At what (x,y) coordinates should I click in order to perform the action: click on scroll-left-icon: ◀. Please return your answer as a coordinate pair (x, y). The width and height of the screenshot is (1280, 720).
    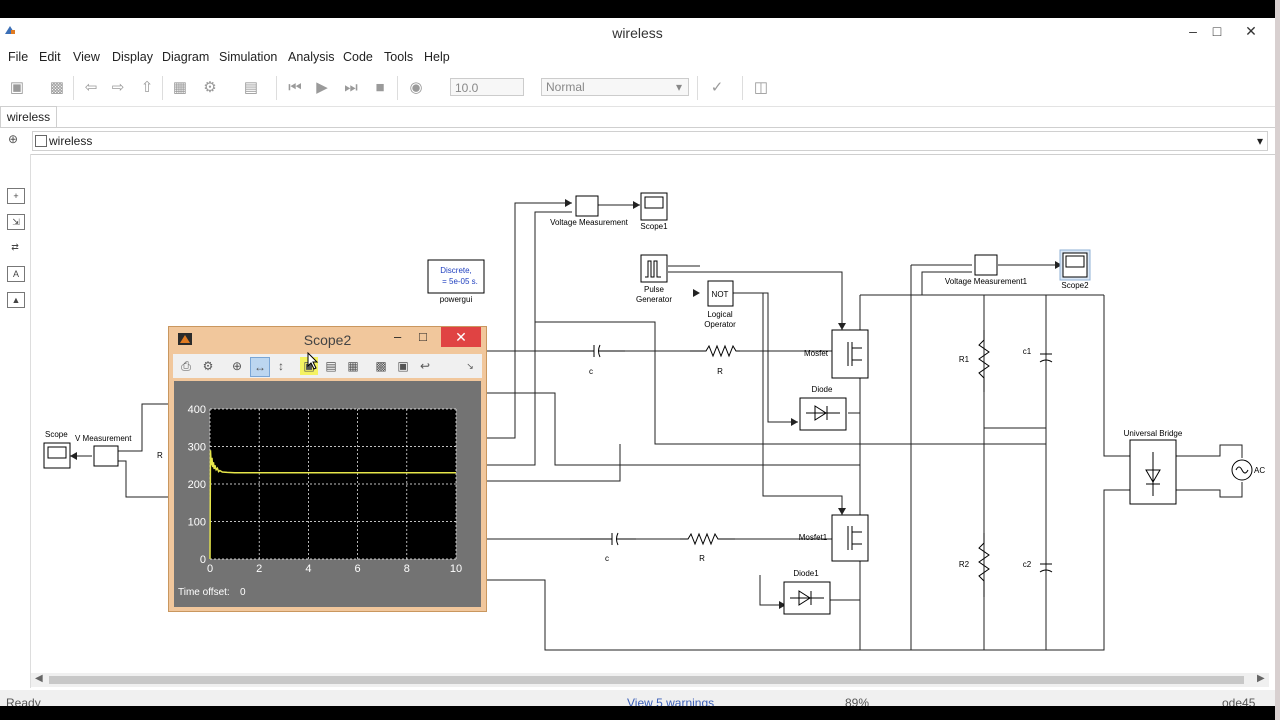
    Looking at the image, I should click on (39, 678).